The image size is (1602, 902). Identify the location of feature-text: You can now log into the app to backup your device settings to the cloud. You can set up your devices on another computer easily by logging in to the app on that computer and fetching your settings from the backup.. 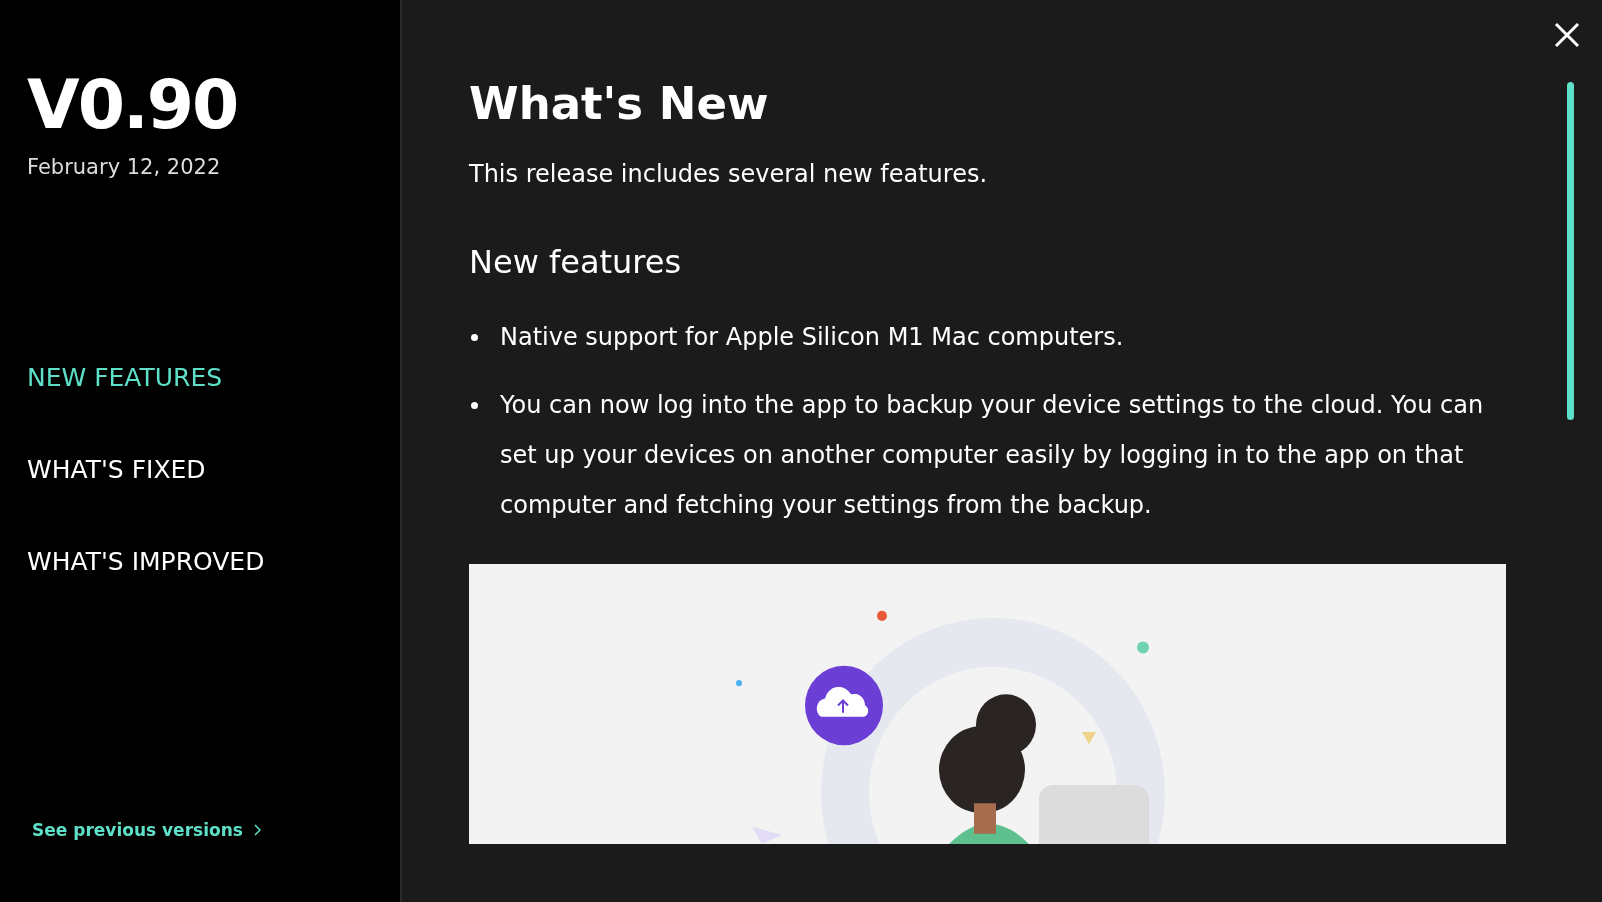
(992, 455).